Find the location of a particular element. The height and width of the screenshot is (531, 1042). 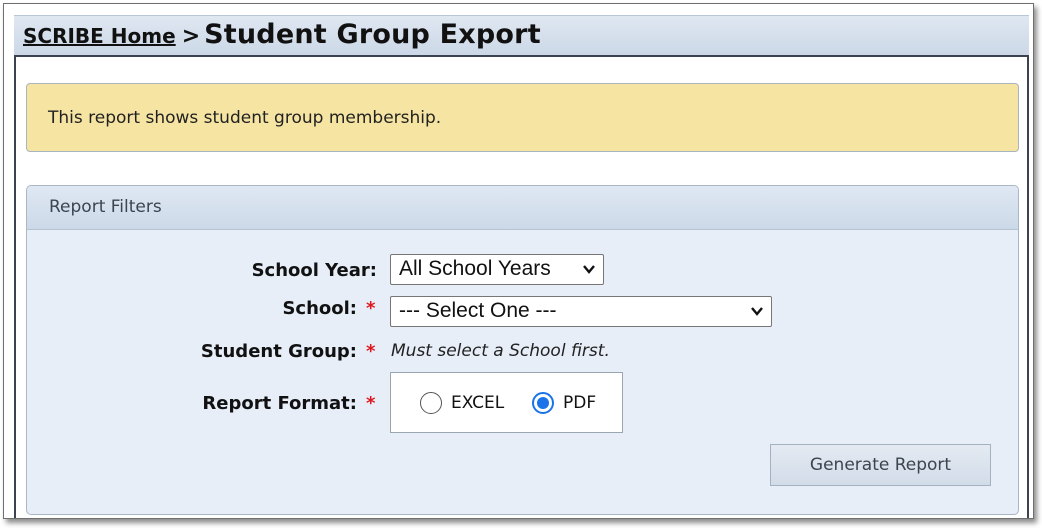

breadcrumb: SCRIBE Home > Student Group Export is located at coordinates (282, 34).